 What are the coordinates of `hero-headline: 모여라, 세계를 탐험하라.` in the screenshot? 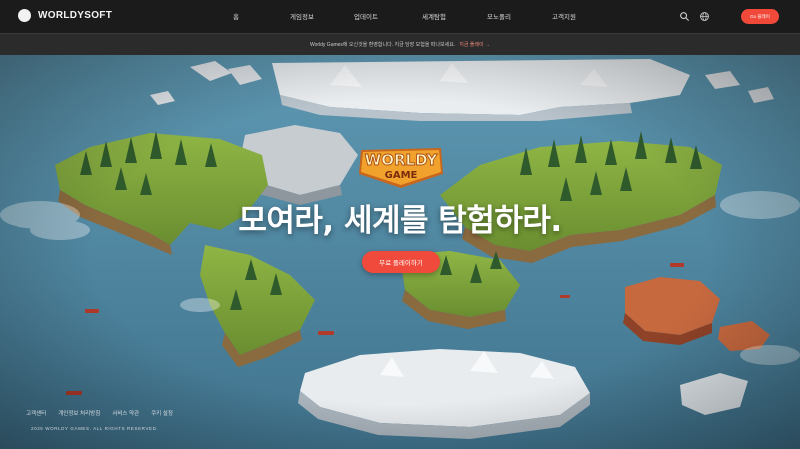 It's located at (400, 221).